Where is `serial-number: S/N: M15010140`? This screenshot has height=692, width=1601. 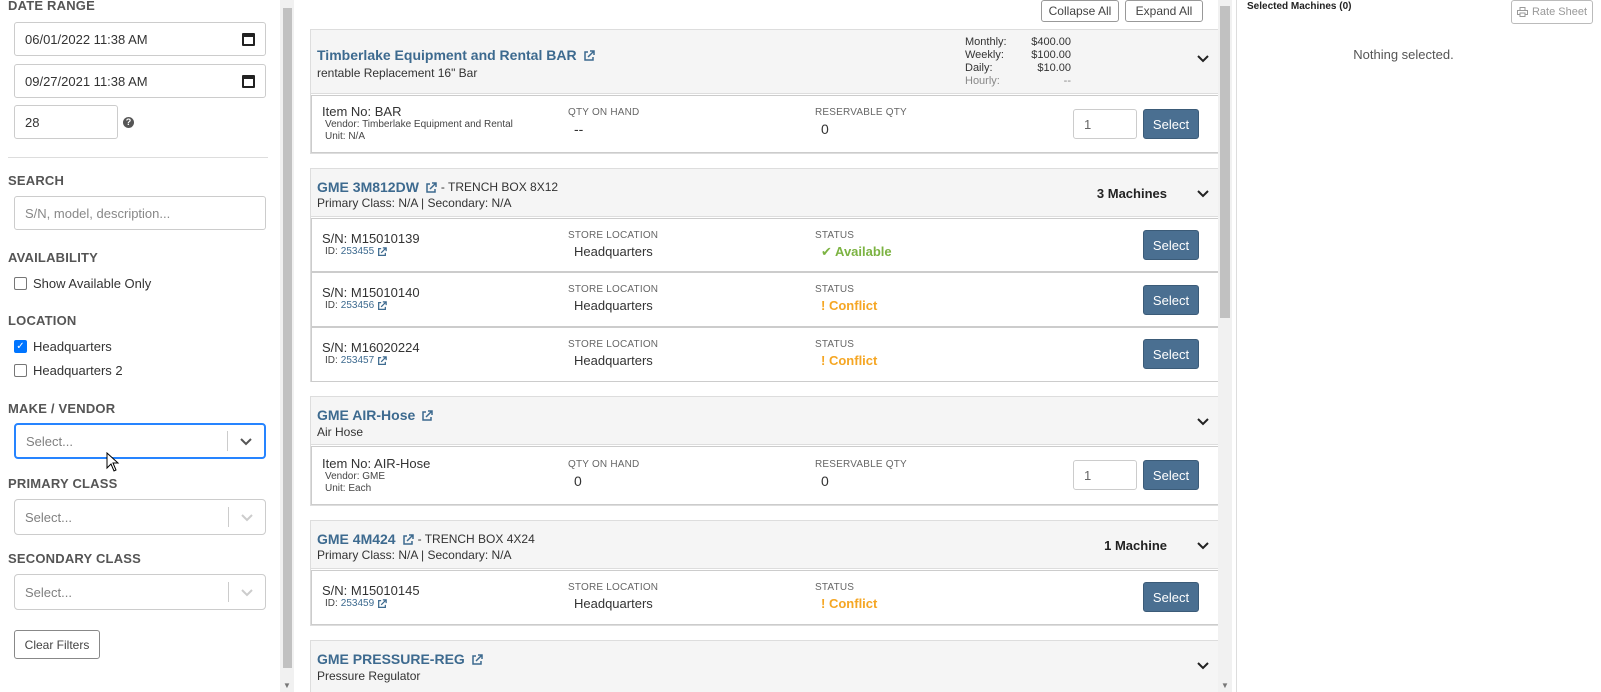 serial-number: S/N: M15010140 is located at coordinates (371, 292).